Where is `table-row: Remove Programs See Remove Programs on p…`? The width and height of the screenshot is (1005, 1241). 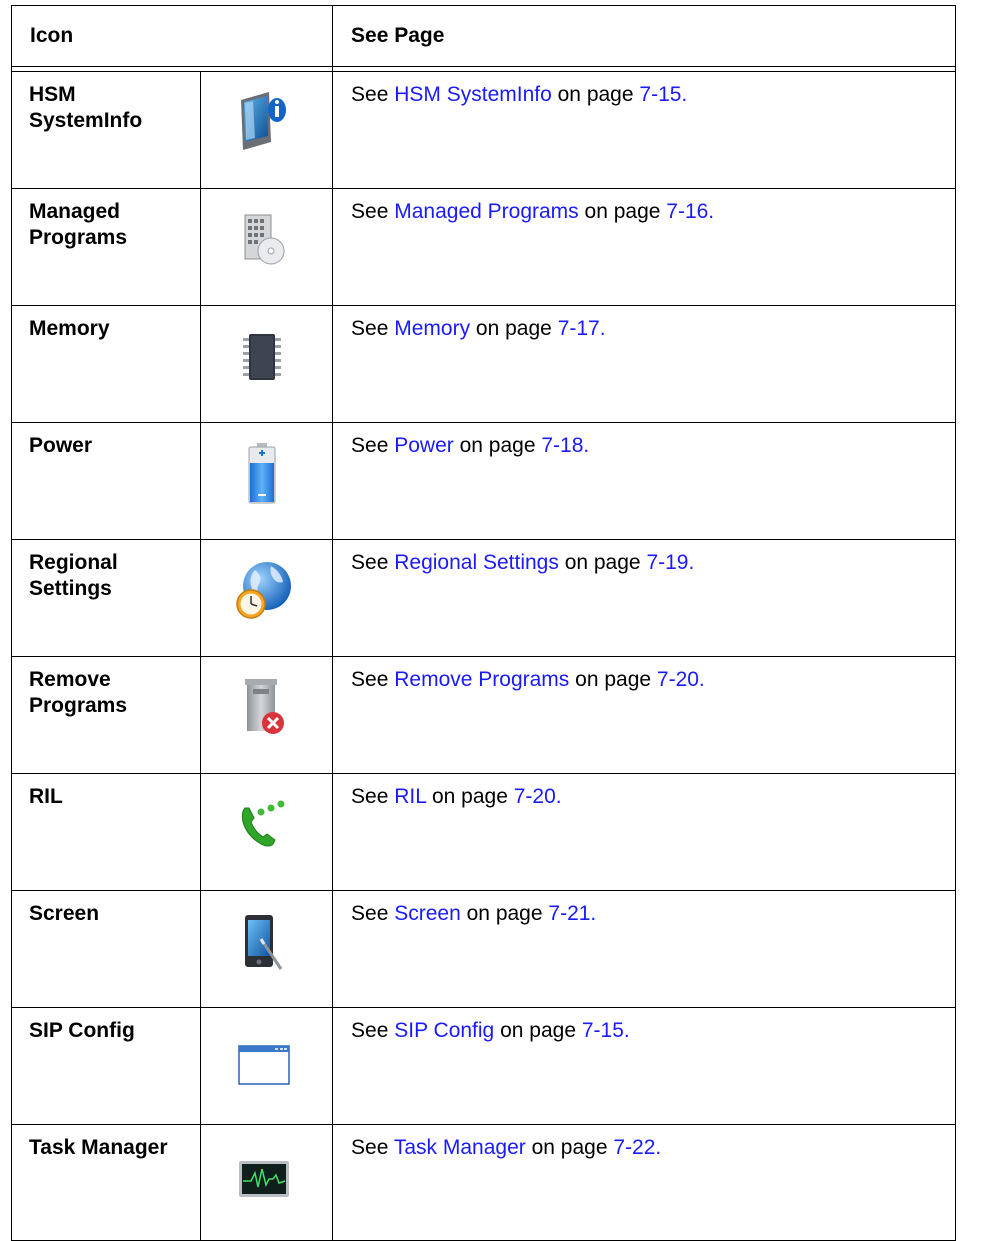 table-row: Remove Programs See Remove Programs on p… is located at coordinates (484, 715).